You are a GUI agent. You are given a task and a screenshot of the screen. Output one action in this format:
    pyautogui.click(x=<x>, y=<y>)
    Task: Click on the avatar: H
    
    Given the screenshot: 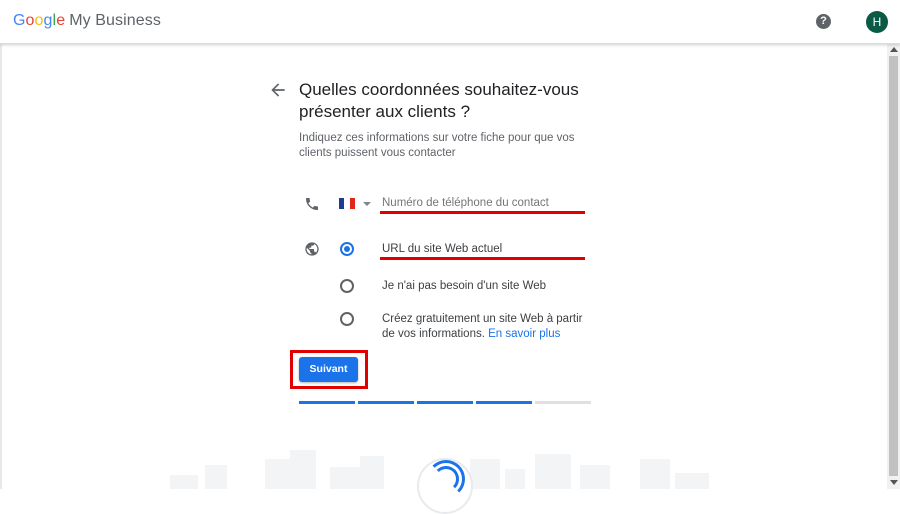 What is the action you would take?
    pyautogui.click(x=877, y=22)
    